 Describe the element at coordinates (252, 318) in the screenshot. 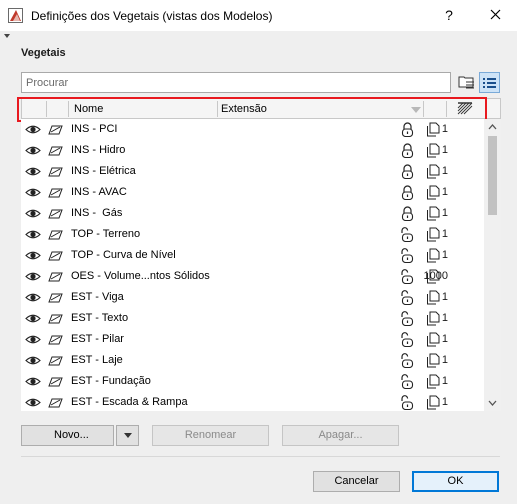

I see `list-item: EST - Texto 1` at that location.